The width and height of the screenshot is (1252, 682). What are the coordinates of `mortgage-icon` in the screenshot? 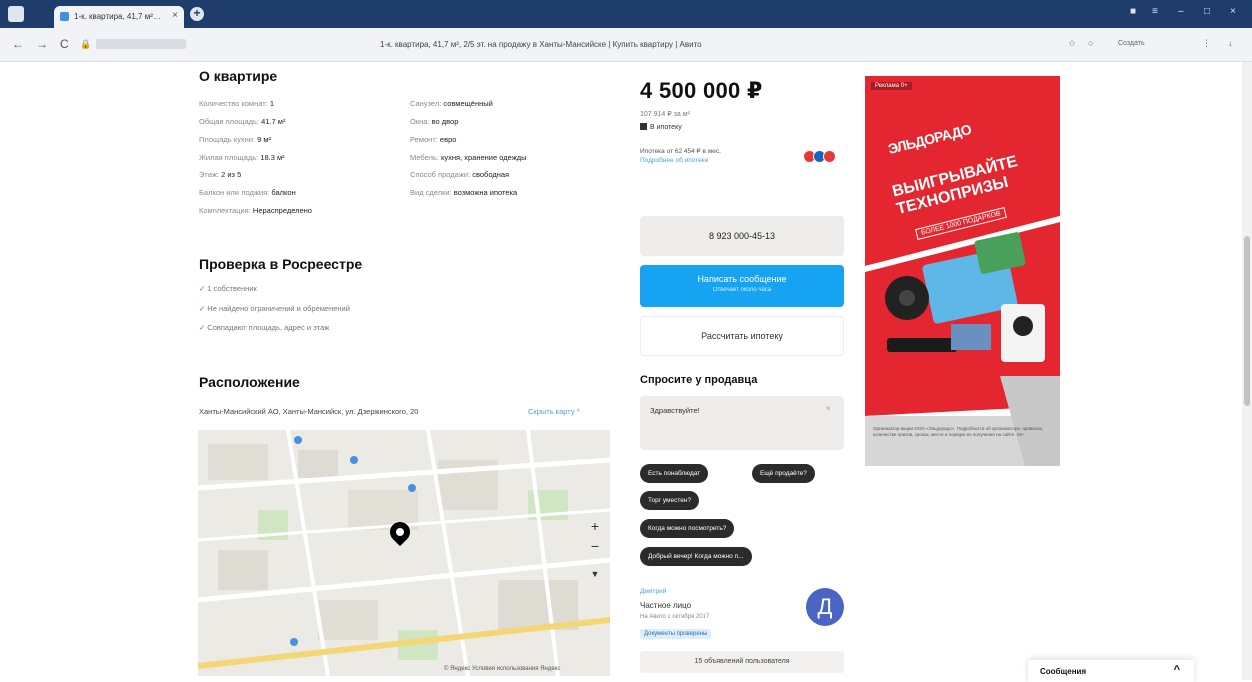 It's located at (643, 126).